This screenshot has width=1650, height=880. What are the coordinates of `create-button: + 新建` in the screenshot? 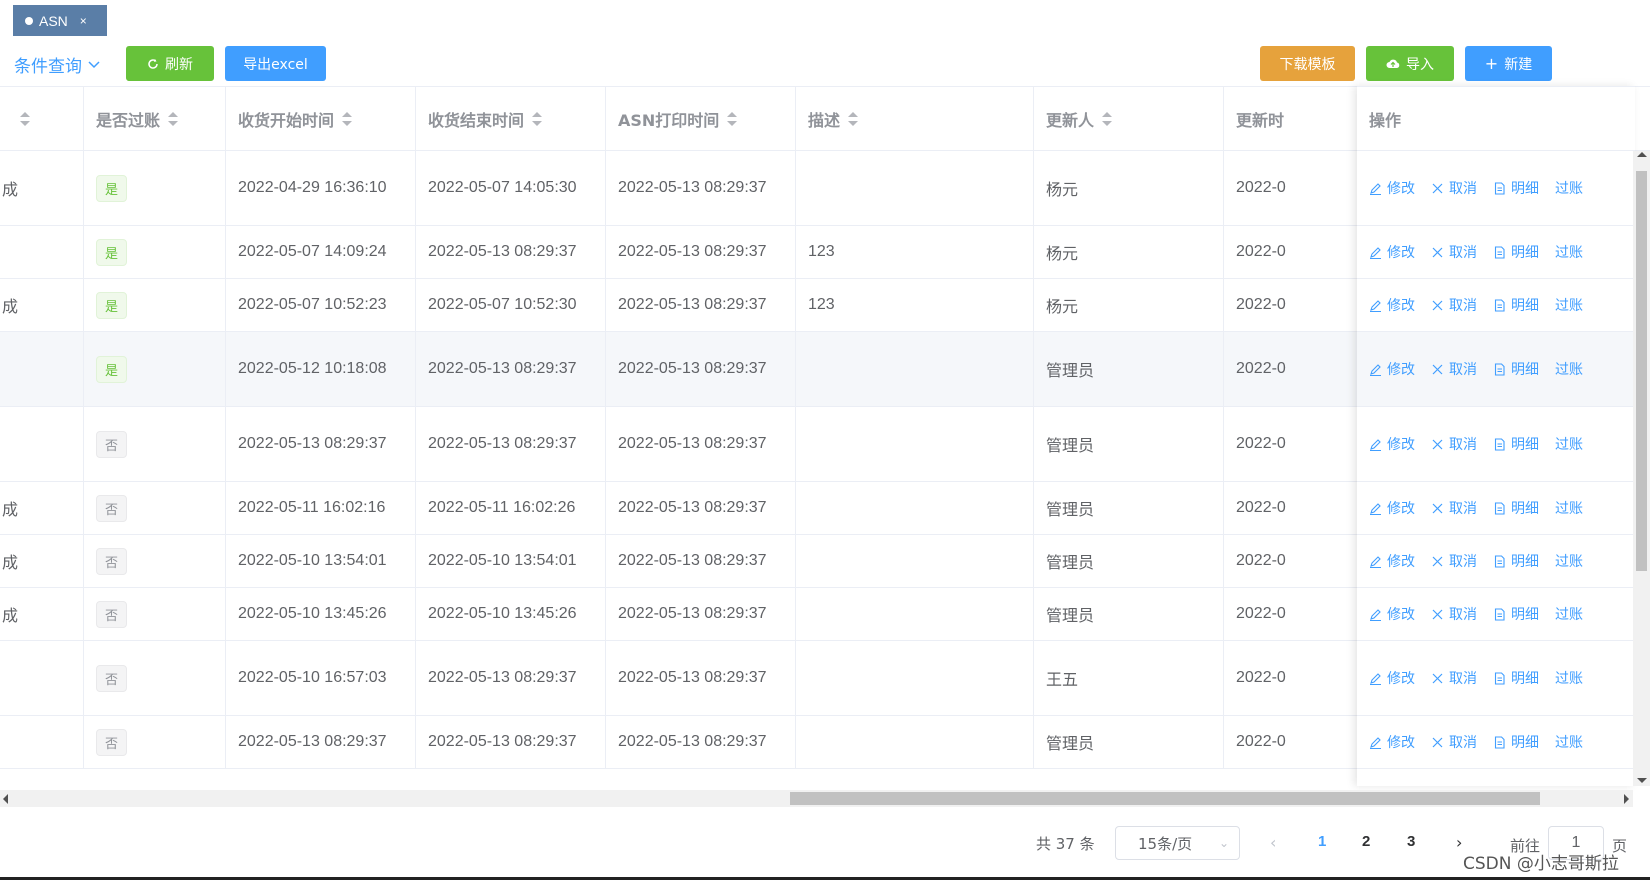 It's located at (1508, 63).